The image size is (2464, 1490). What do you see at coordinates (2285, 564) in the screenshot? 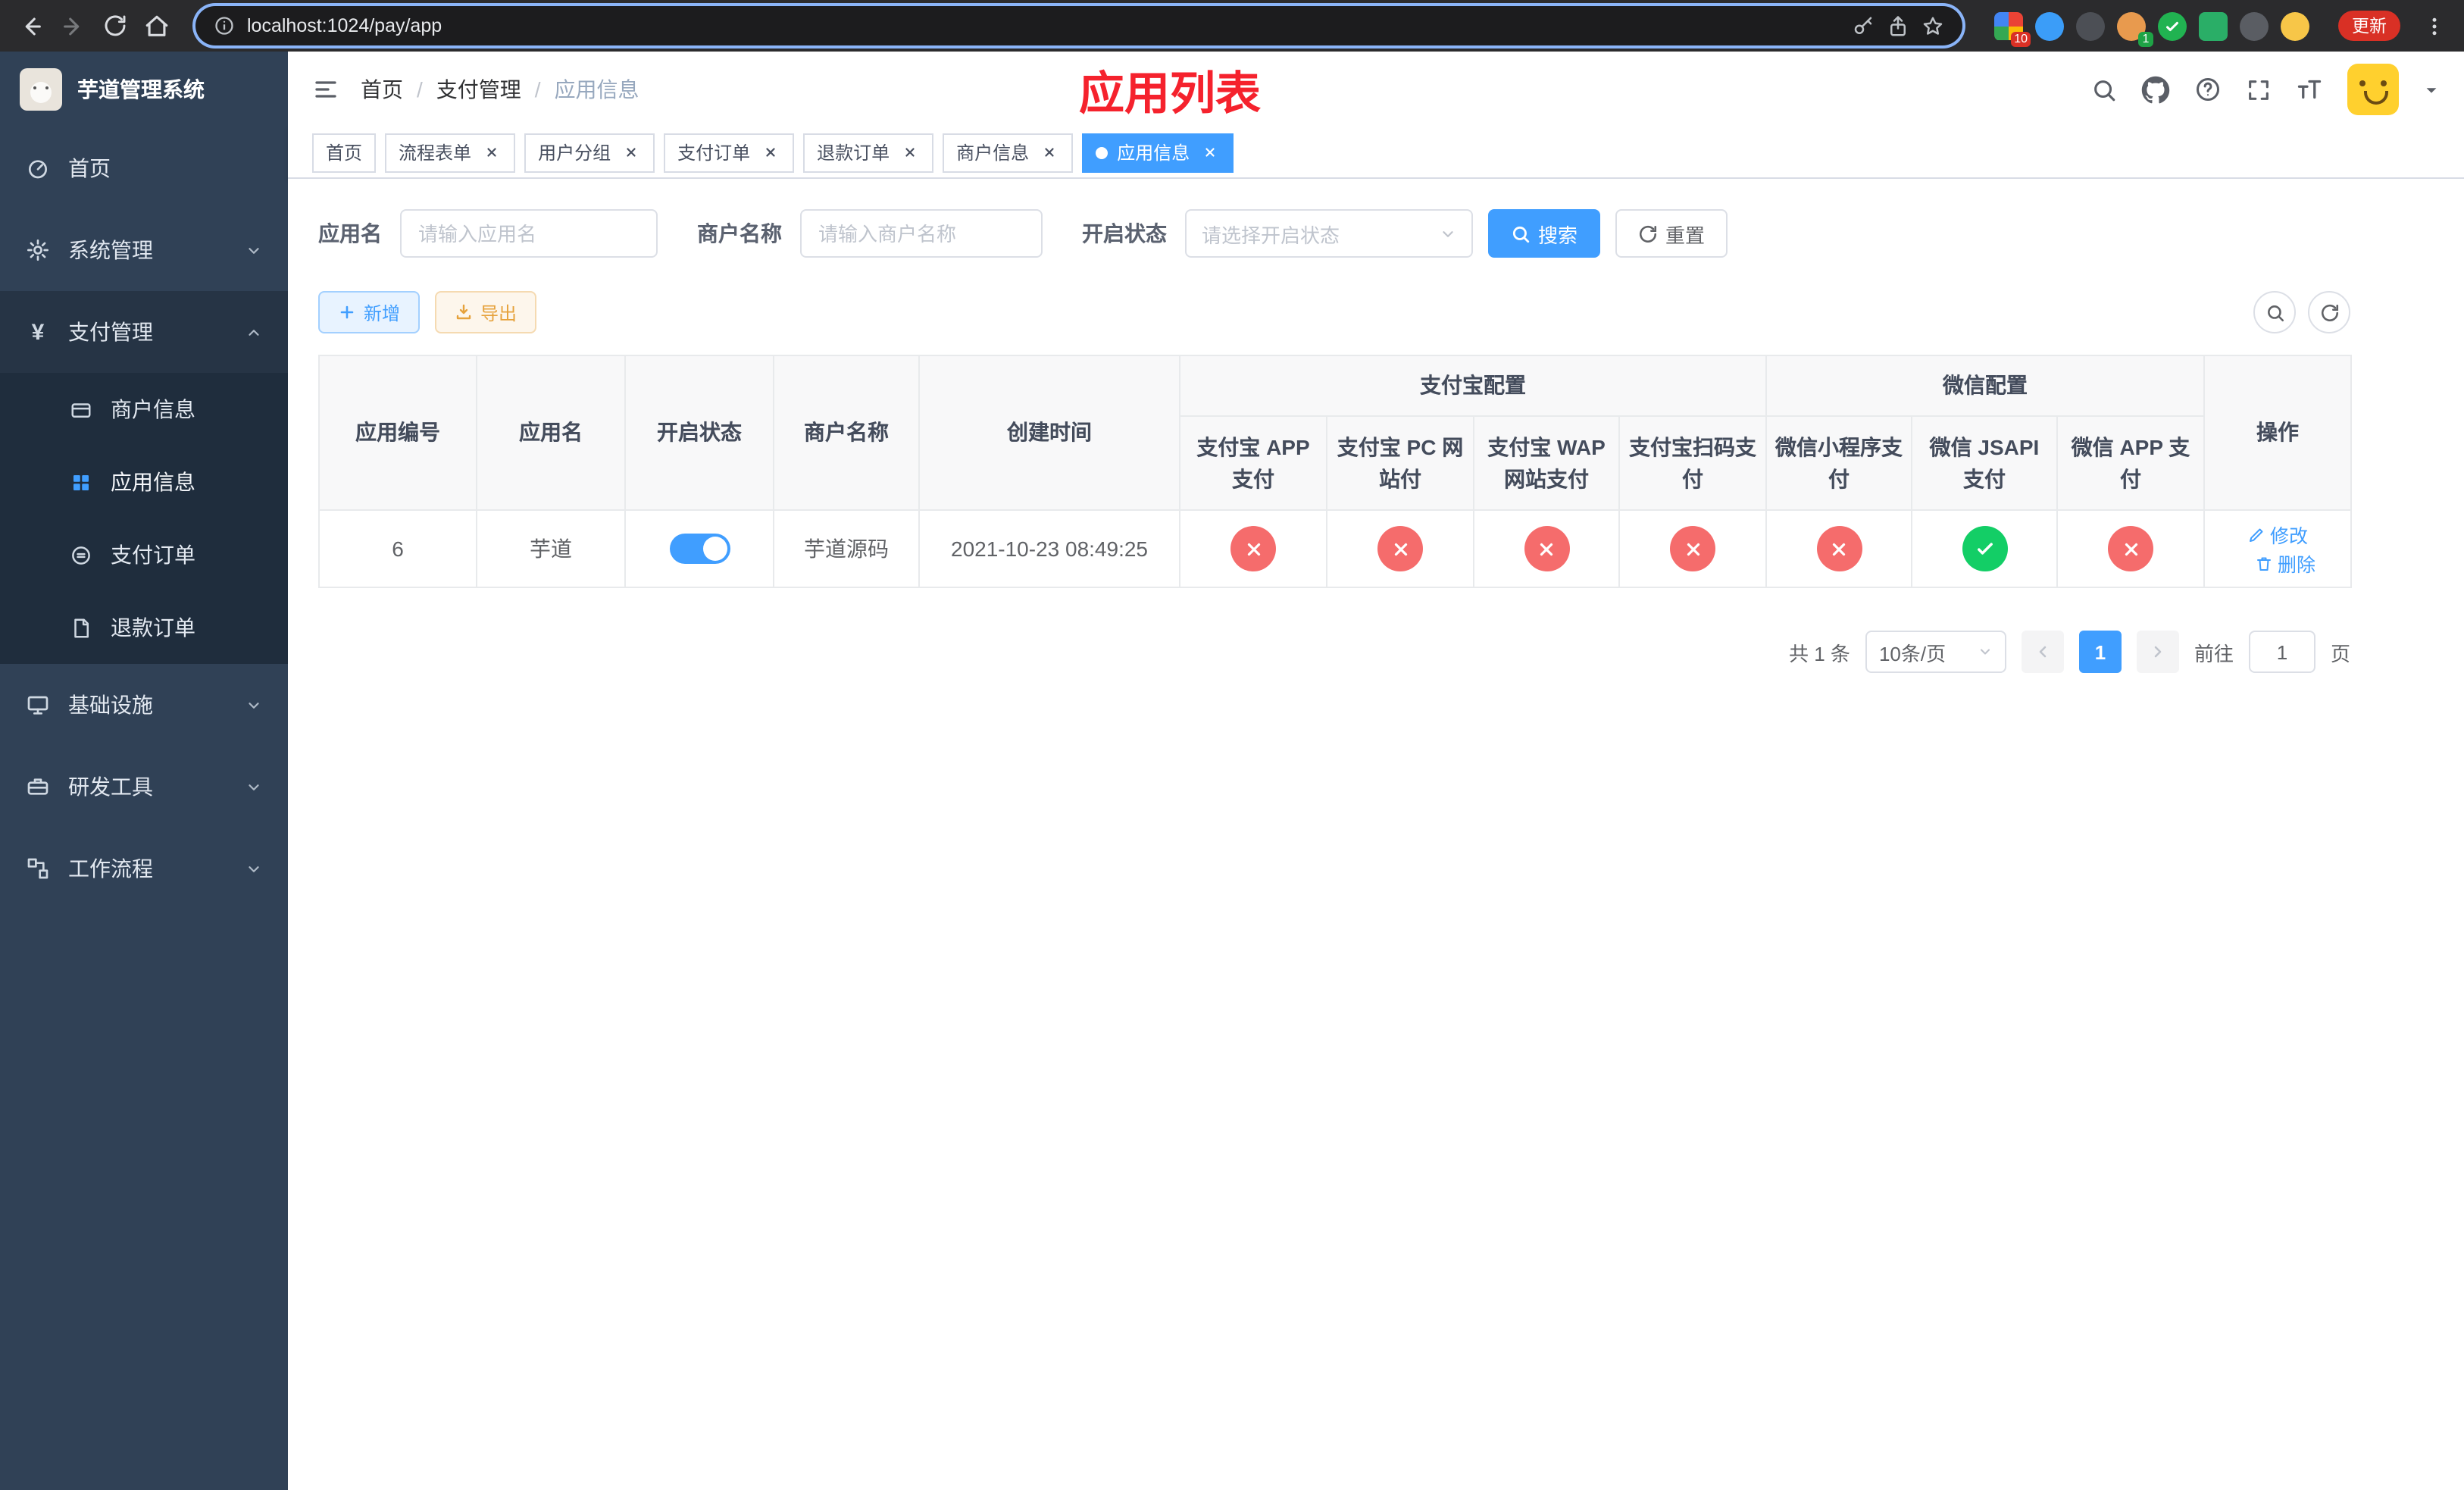
I see `delete-button: 删除` at bounding box center [2285, 564].